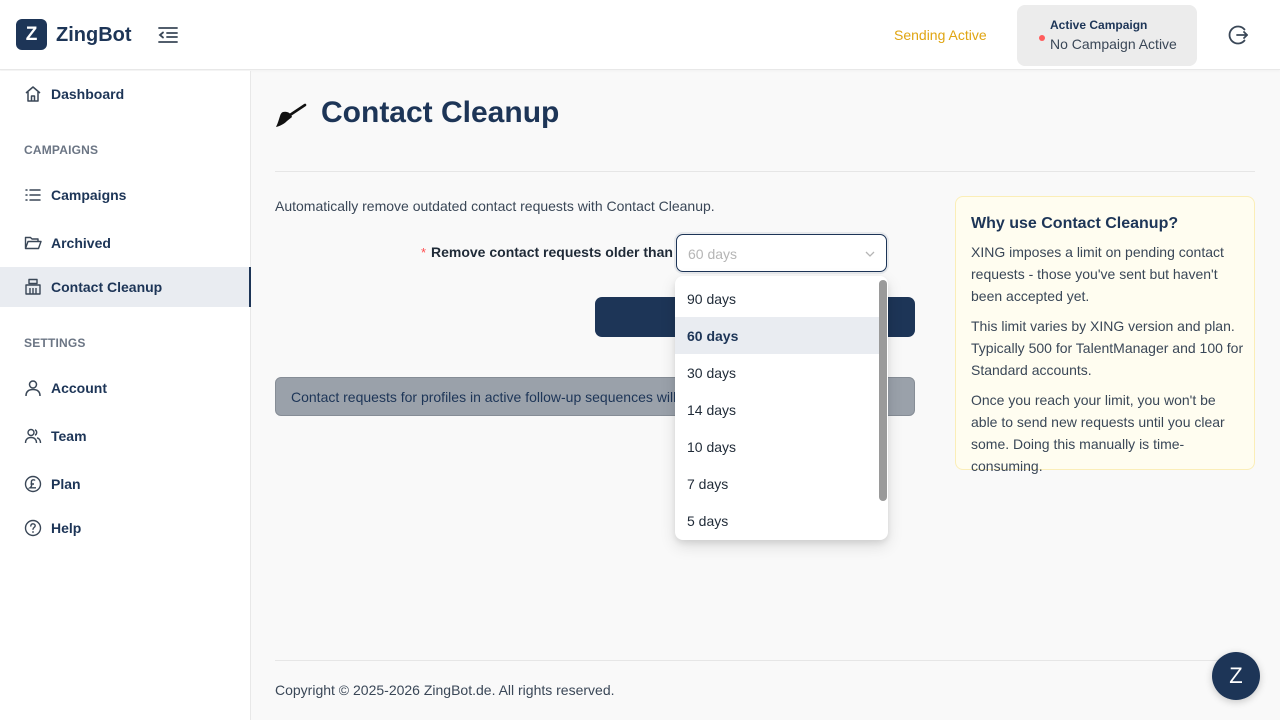 The width and height of the screenshot is (1280, 720). What do you see at coordinates (777, 483) in the screenshot?
I see `dropdown-option-7-days: 7 days` at bounding box center [777, 483].